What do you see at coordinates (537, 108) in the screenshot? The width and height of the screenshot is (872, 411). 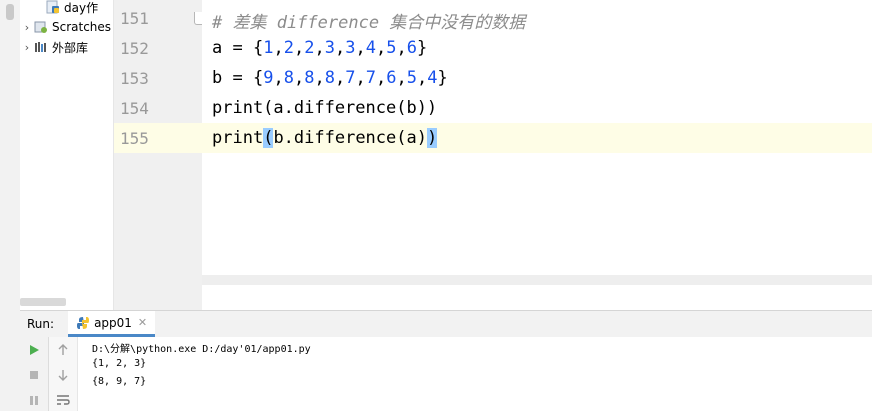 I see `code-line: print(a.difference(b))` at bounding box center [537, 108].